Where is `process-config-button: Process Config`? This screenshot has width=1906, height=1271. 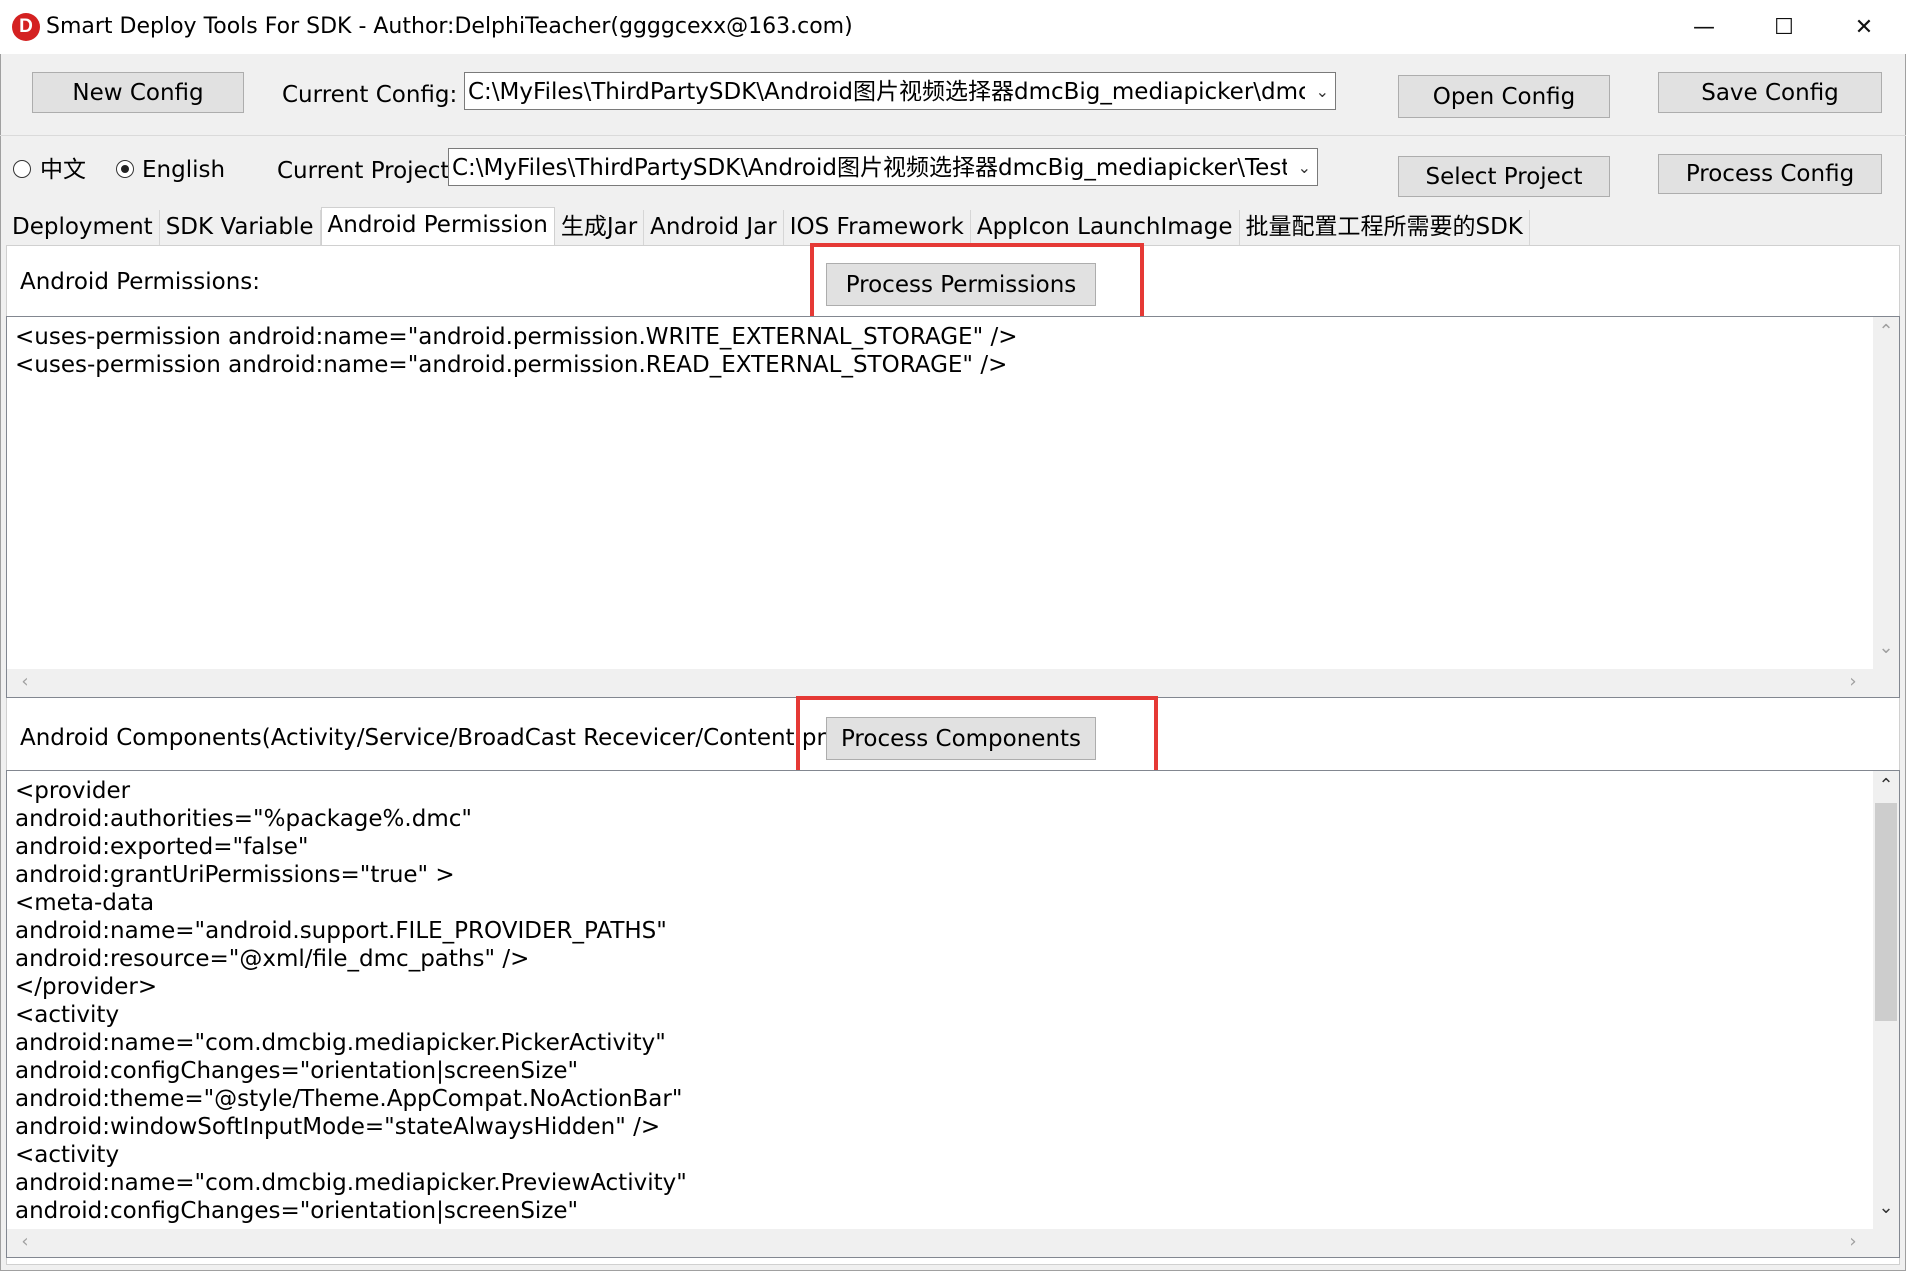
process-config-button: Process Config is located at coordinates (1770, 174).